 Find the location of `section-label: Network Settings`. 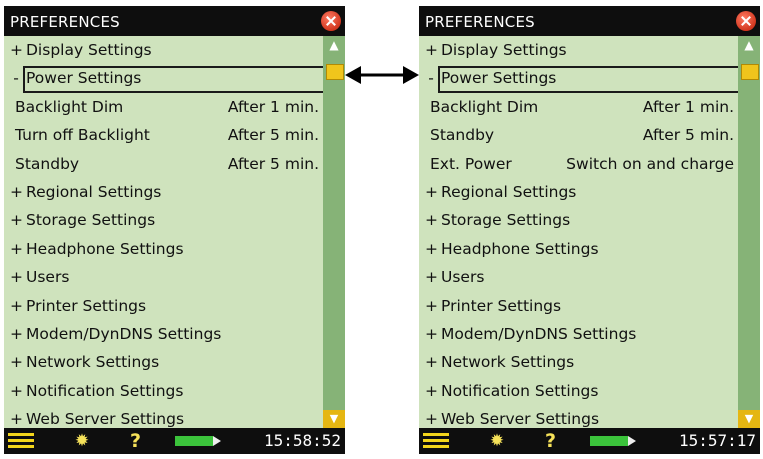

section-label: Network Settings is located at coordinates (508, 362).